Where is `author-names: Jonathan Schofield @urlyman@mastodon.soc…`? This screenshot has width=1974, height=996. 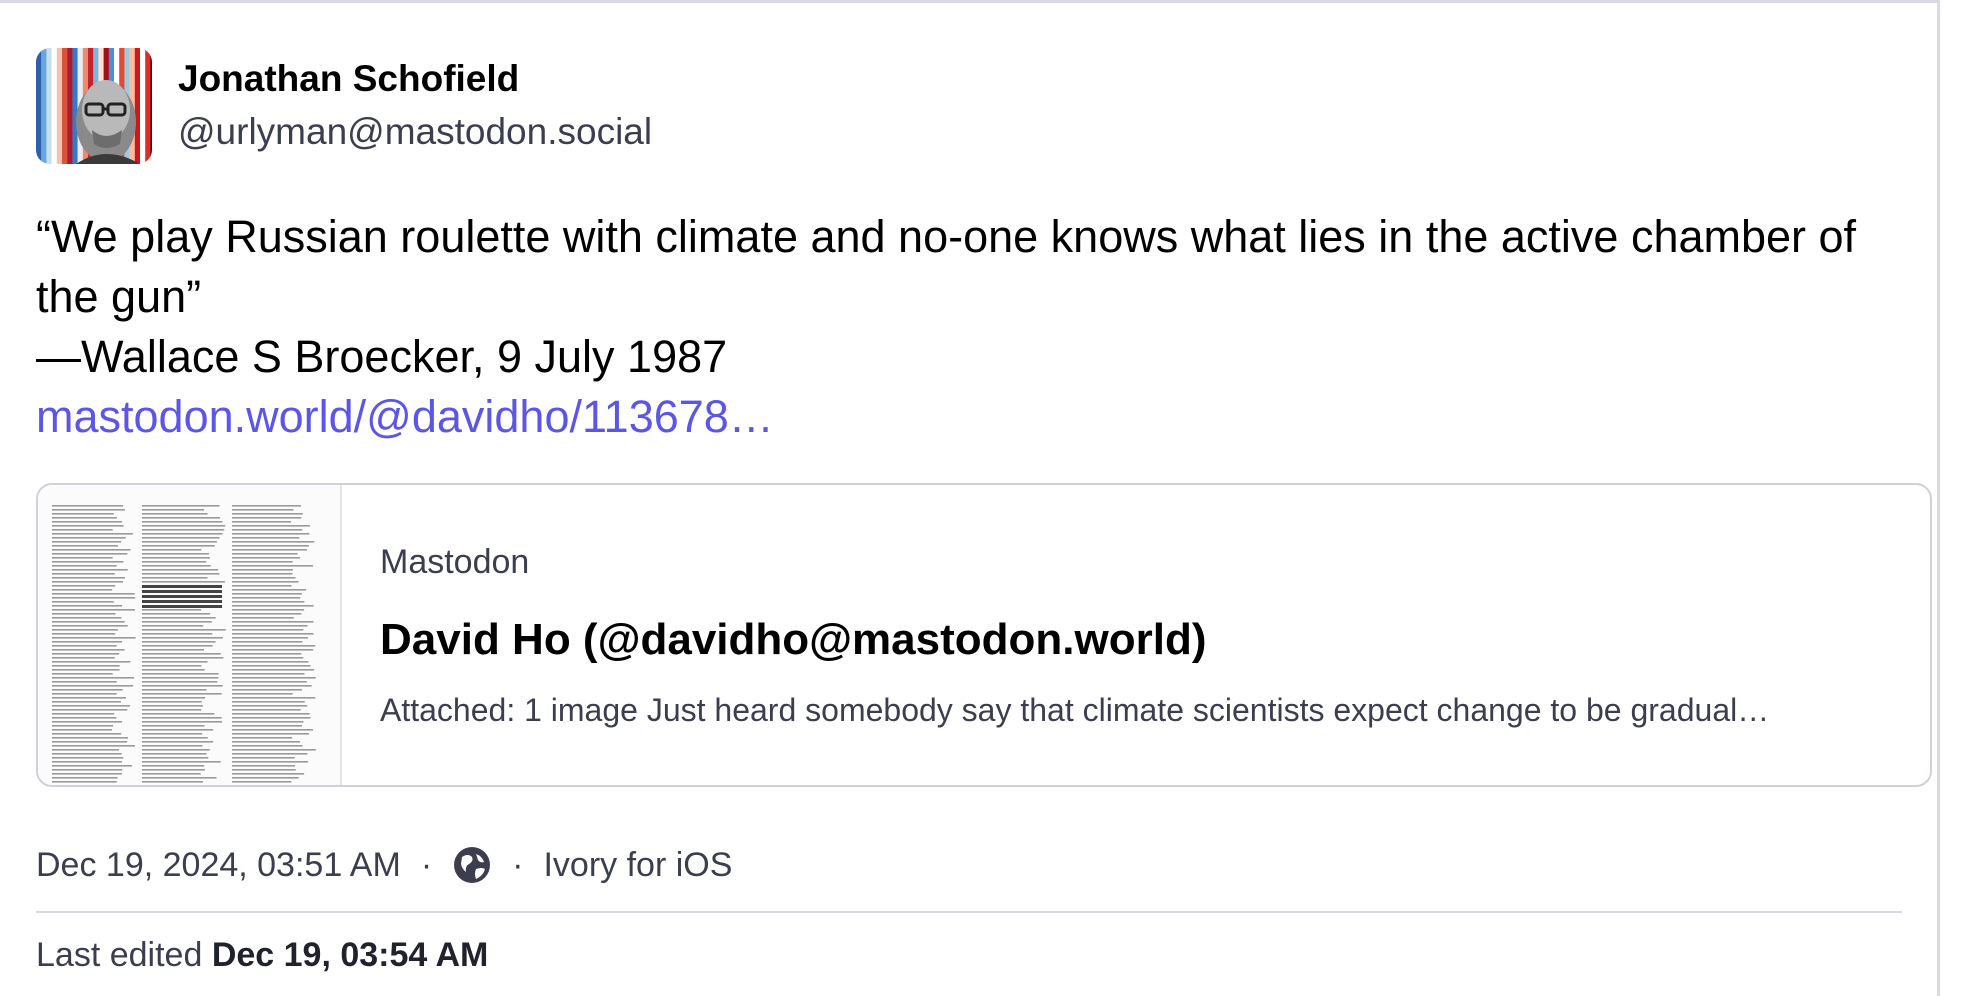 author-names: Jonathan Schofield @urlyman@mastodon.soc… is located at coordinates (415, 106).